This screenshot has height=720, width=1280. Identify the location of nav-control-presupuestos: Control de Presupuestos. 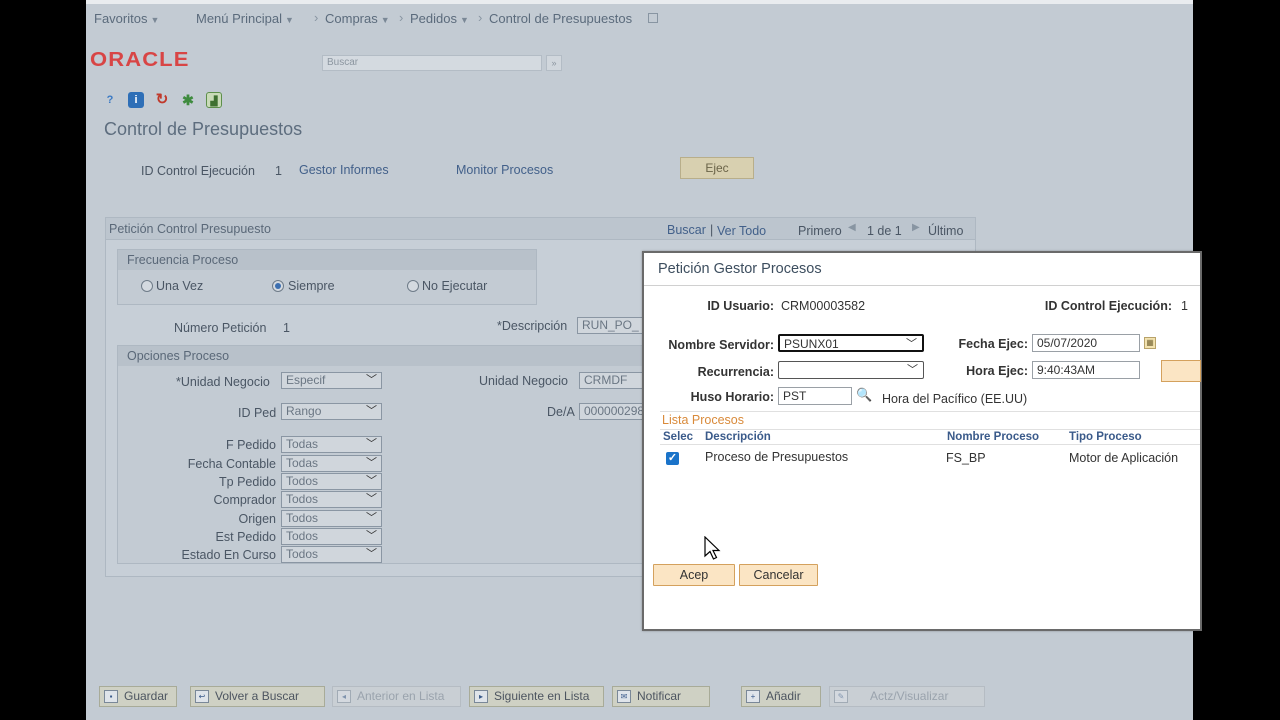
(560, 18).